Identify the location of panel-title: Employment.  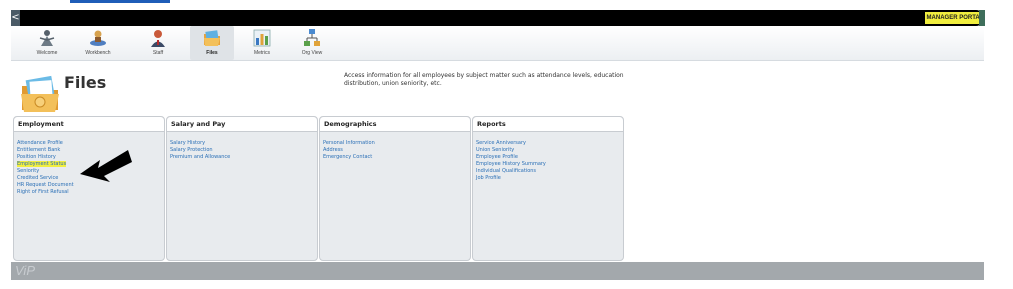
(89, 124).